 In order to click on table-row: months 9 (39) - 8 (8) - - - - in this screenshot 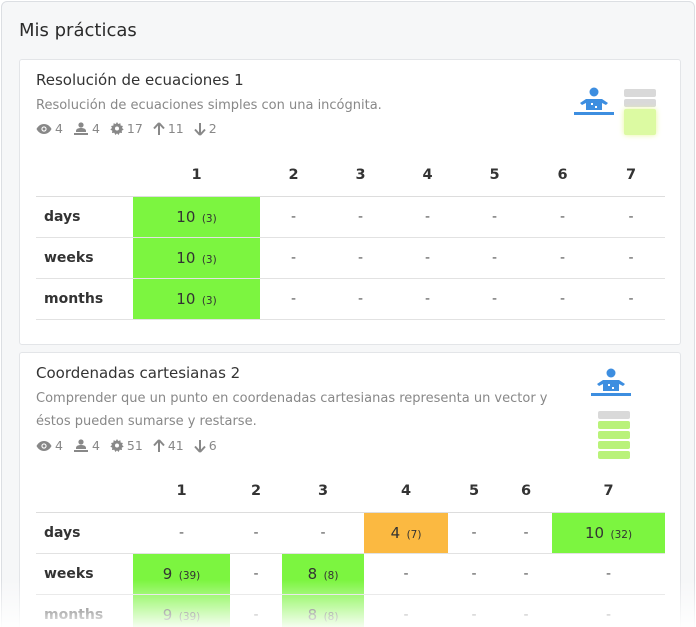, I will do `click(350, 610)`.